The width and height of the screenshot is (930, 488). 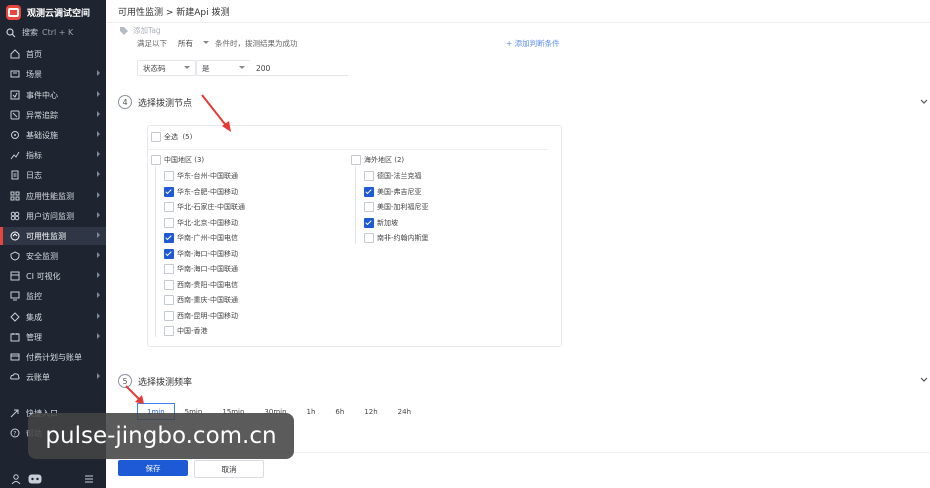 What do you see at coordinates (299, 68) in the screenshot?
I see `assertion-value-input: 200` at bounding box center [299, 68].